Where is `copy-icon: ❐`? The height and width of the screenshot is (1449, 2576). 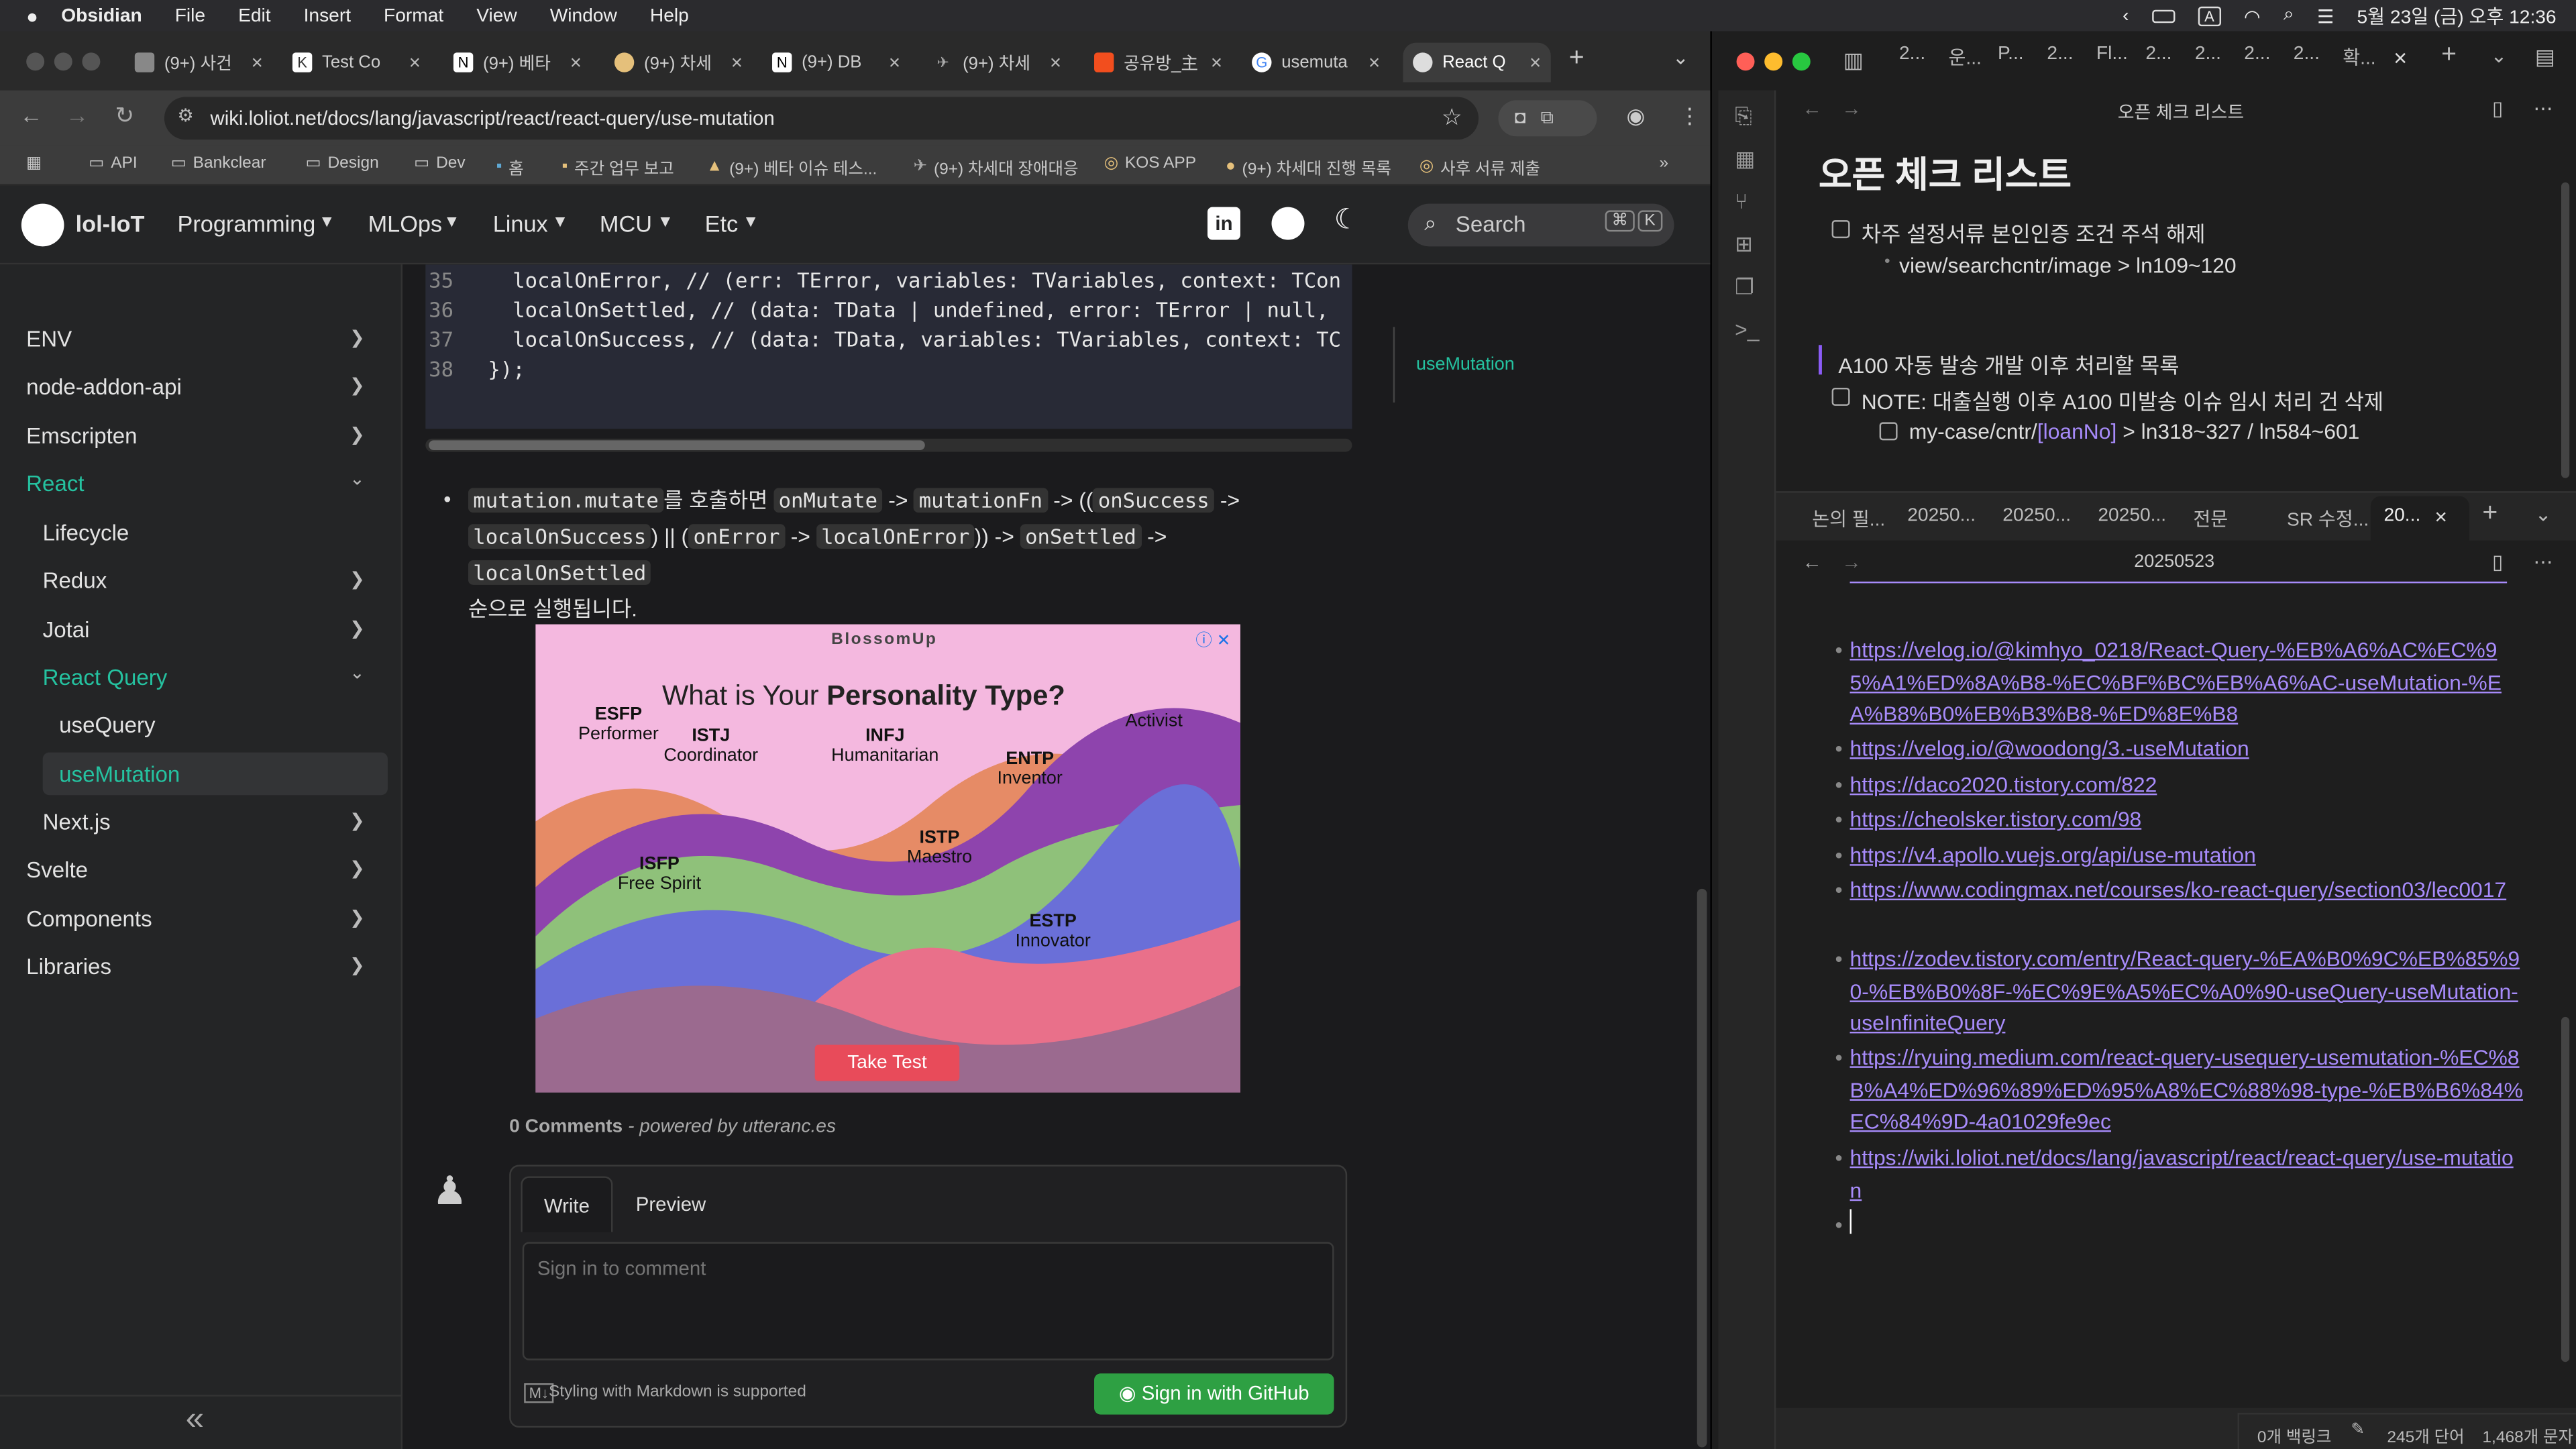
copy-icon: ❐ is located at coordinates (1744, 287).